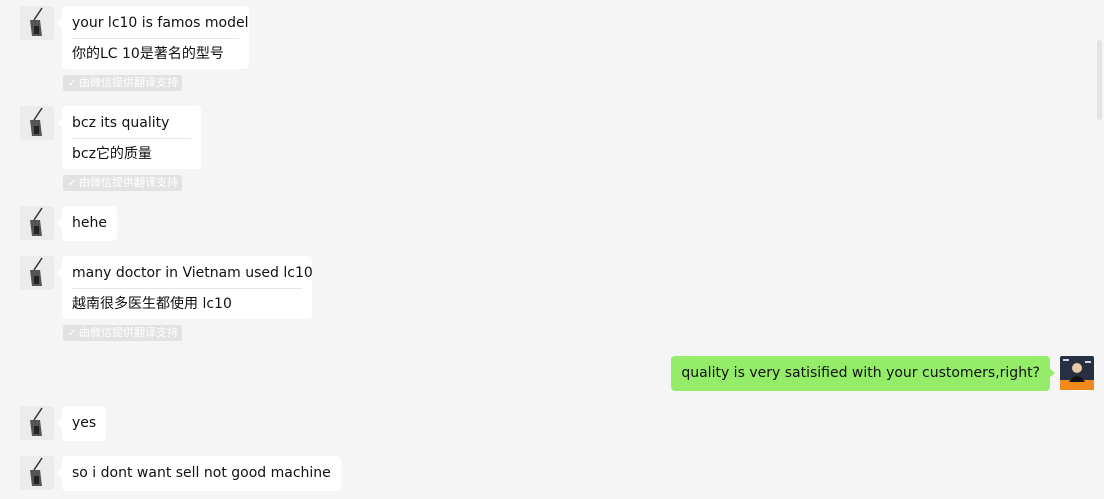 The image size is (1104, 499). Describe the element at coordinates (152, 304) in the screenshot. I see `message-translation: 越南很多医生都使用 lc10` at that location.